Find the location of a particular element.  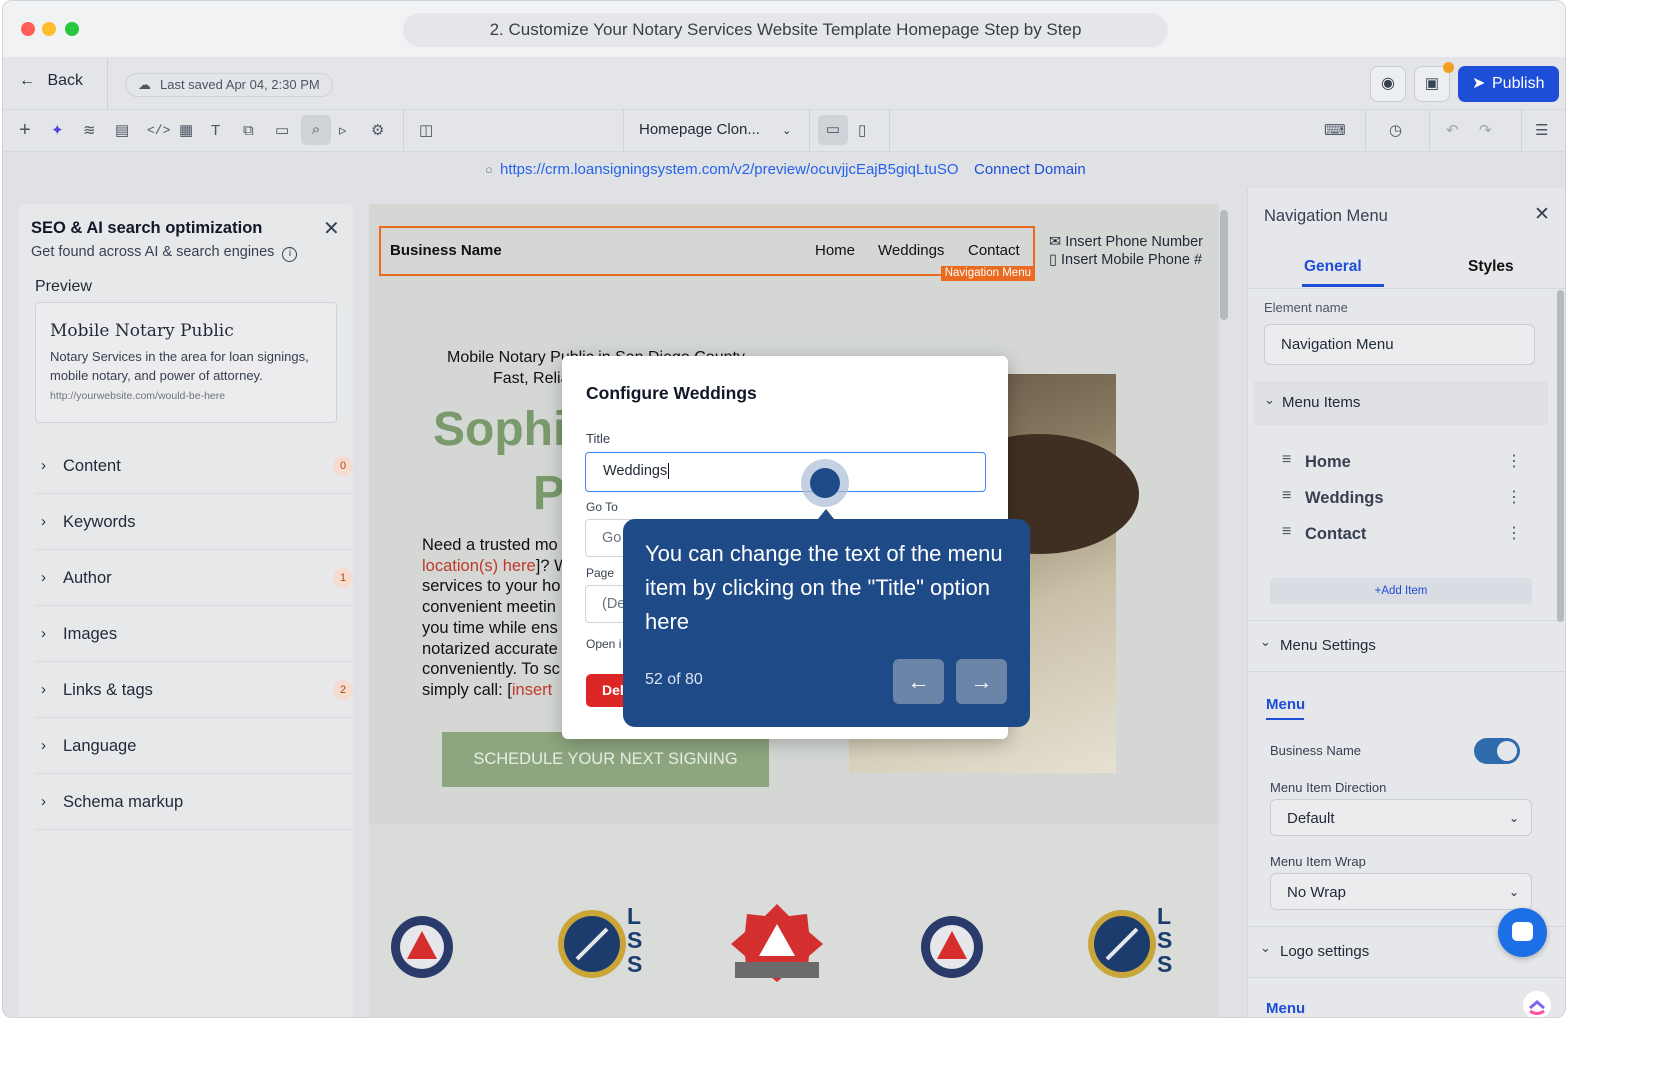

section-label: Content is located at coordinates (92, 466).